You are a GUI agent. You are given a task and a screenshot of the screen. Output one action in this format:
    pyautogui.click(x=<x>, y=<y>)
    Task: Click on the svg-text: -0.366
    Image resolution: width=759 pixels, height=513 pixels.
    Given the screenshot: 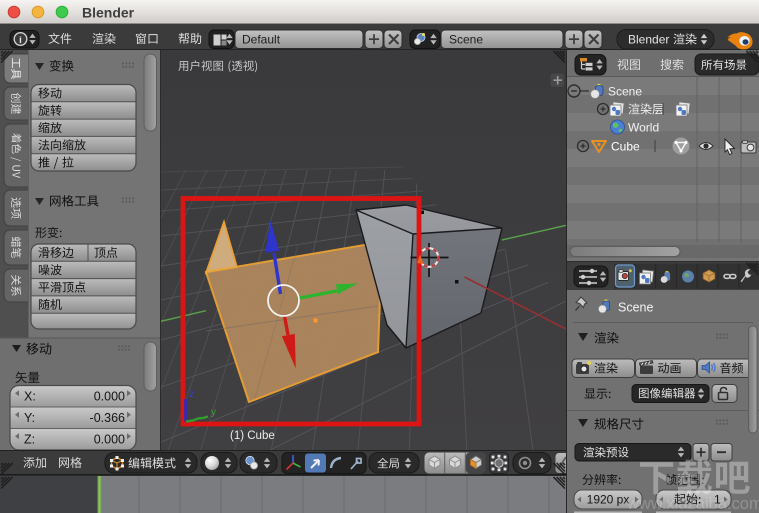 What is the action you would take?
    pyautogui.click(x=107, y=418)
    